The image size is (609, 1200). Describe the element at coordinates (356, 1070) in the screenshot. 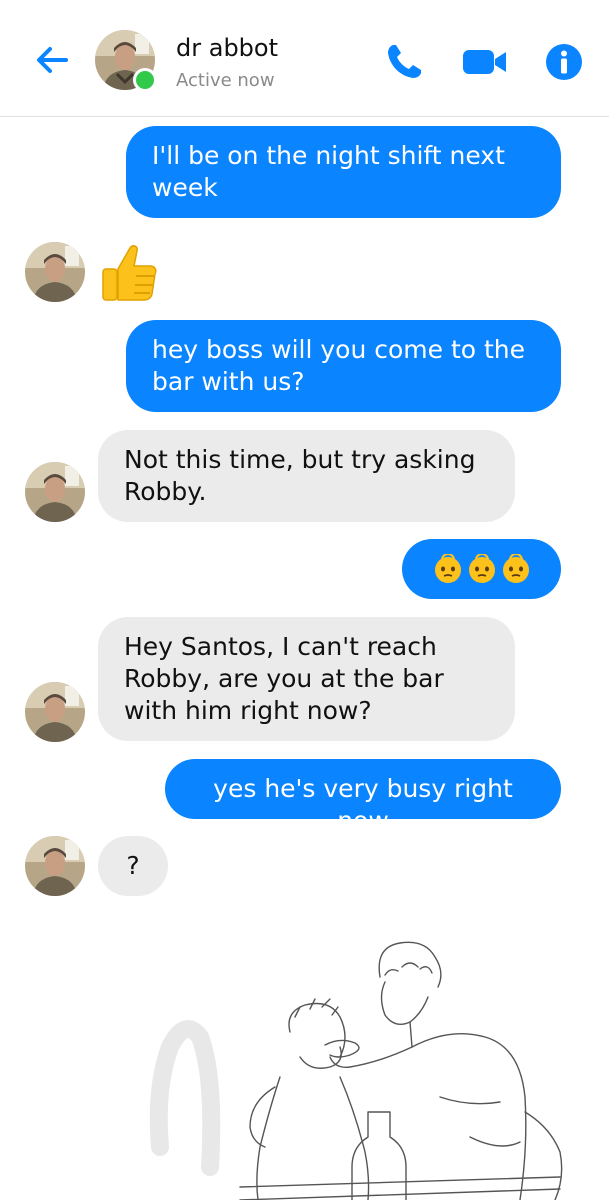

I see `sketch-illustration` at that location.